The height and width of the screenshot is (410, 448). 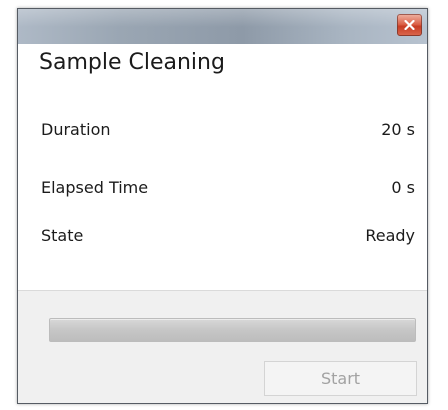 I want to click on title-bar, so click(x=222, y=26).